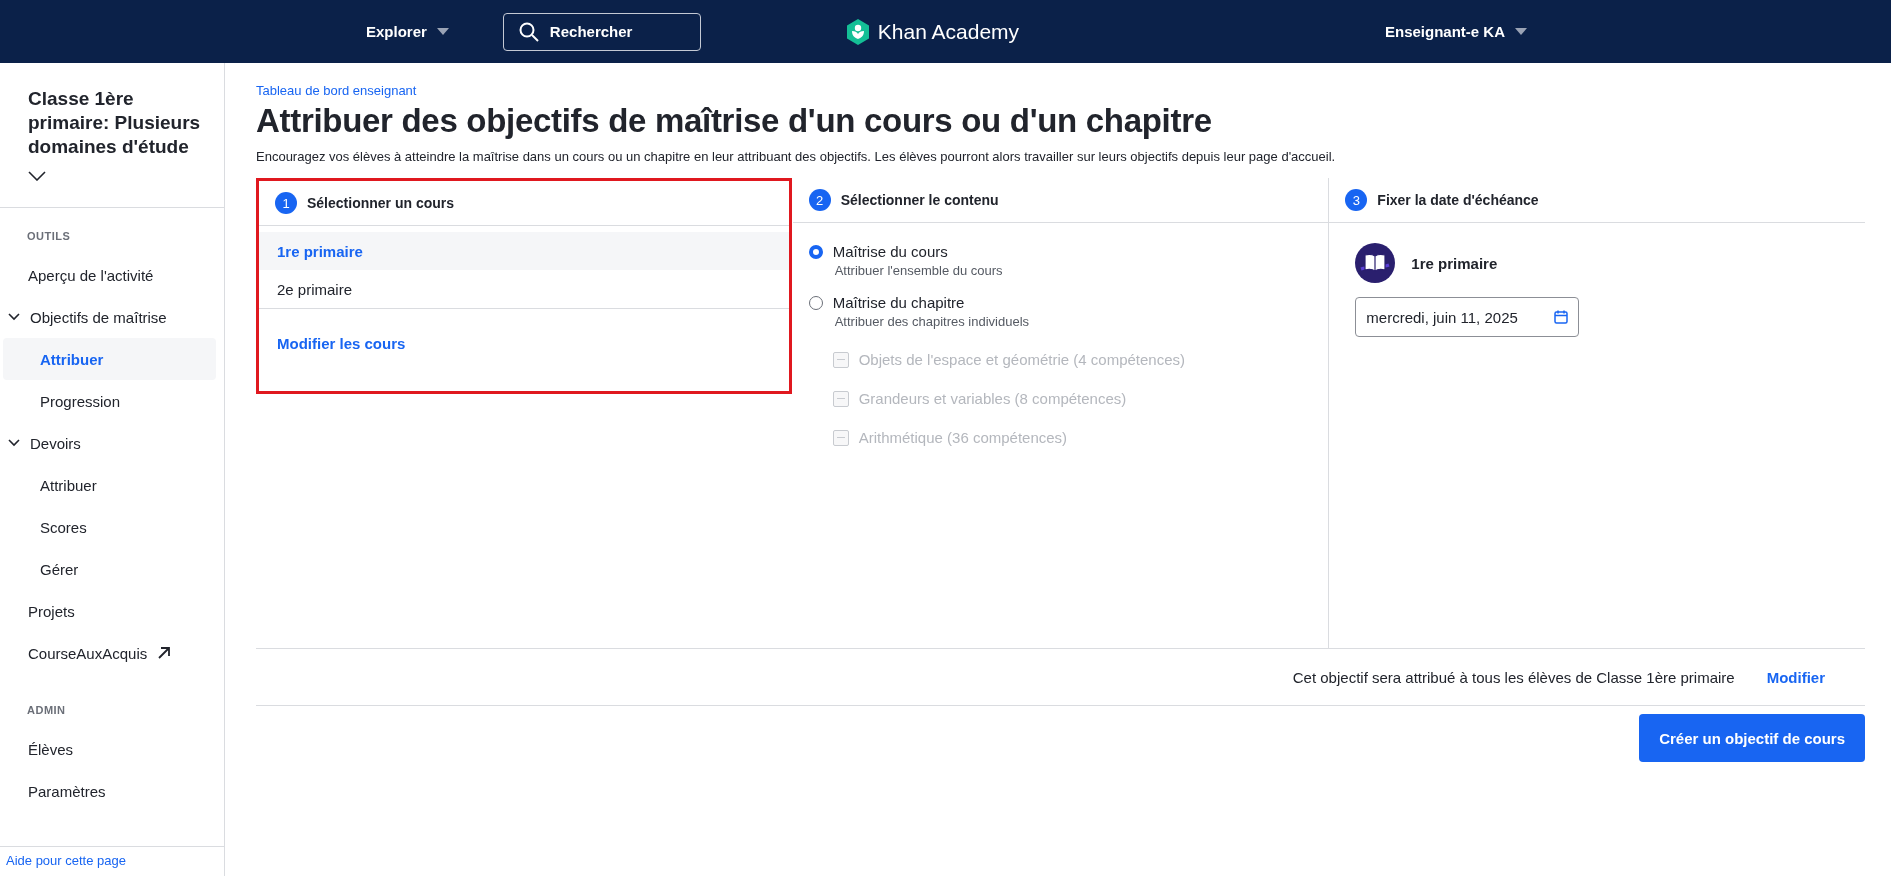 The width and height of the screenshot is (1891, 876). Describe the element at coordinates (164, 653) in the screenshot. I see `external-link-icon` at that location.